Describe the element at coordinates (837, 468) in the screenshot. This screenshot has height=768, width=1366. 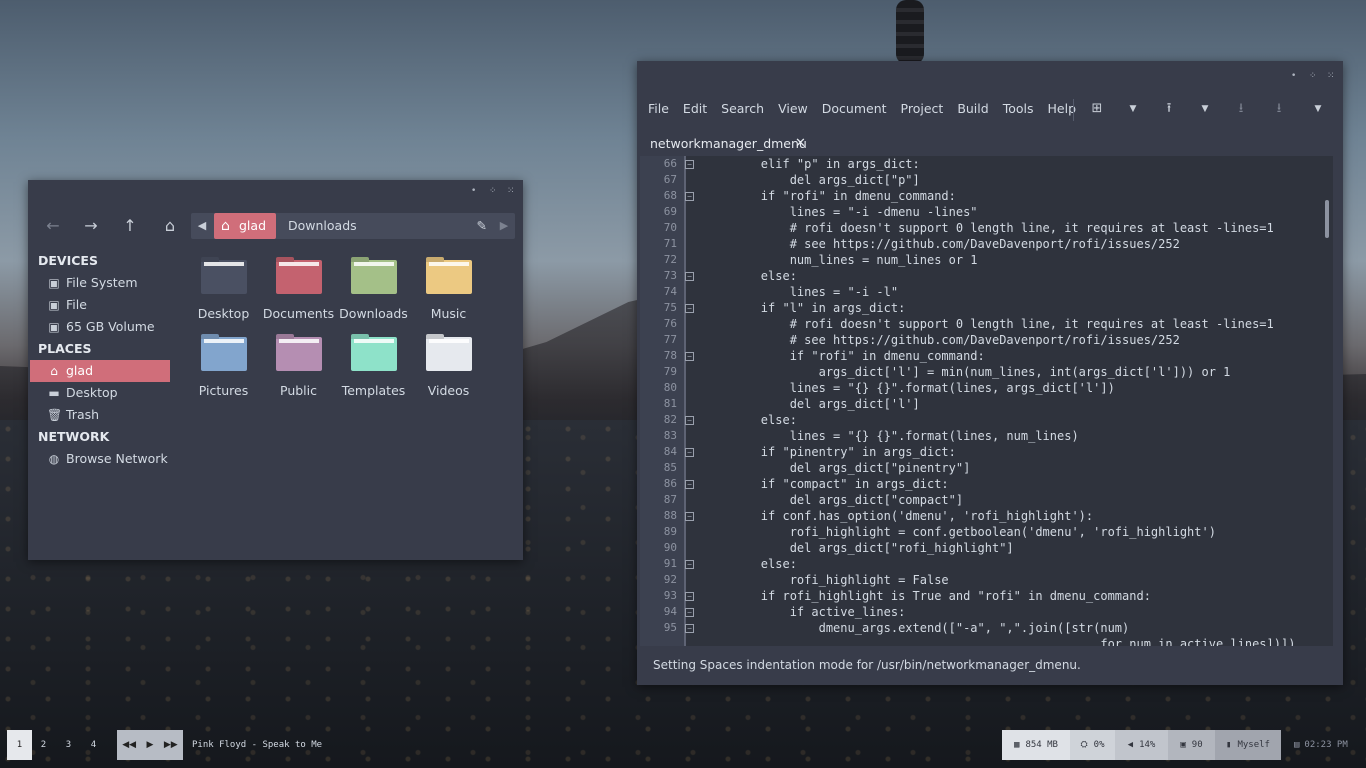
I see `code-text: del args_dict["pinentry"]` at that location.